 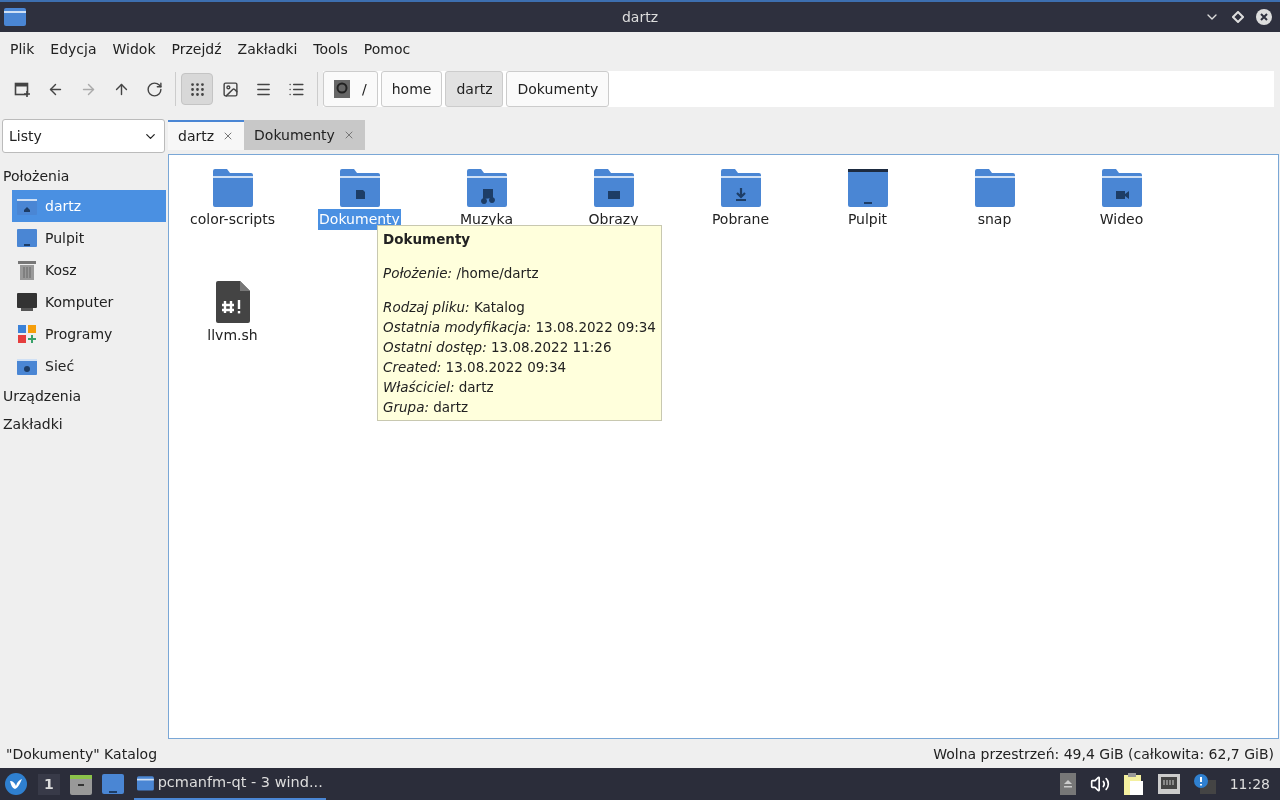 What do you see at coordinates (867, 219) in the screenshot?
I see `file-name: Pulpit` at bounding box center [867, 219].